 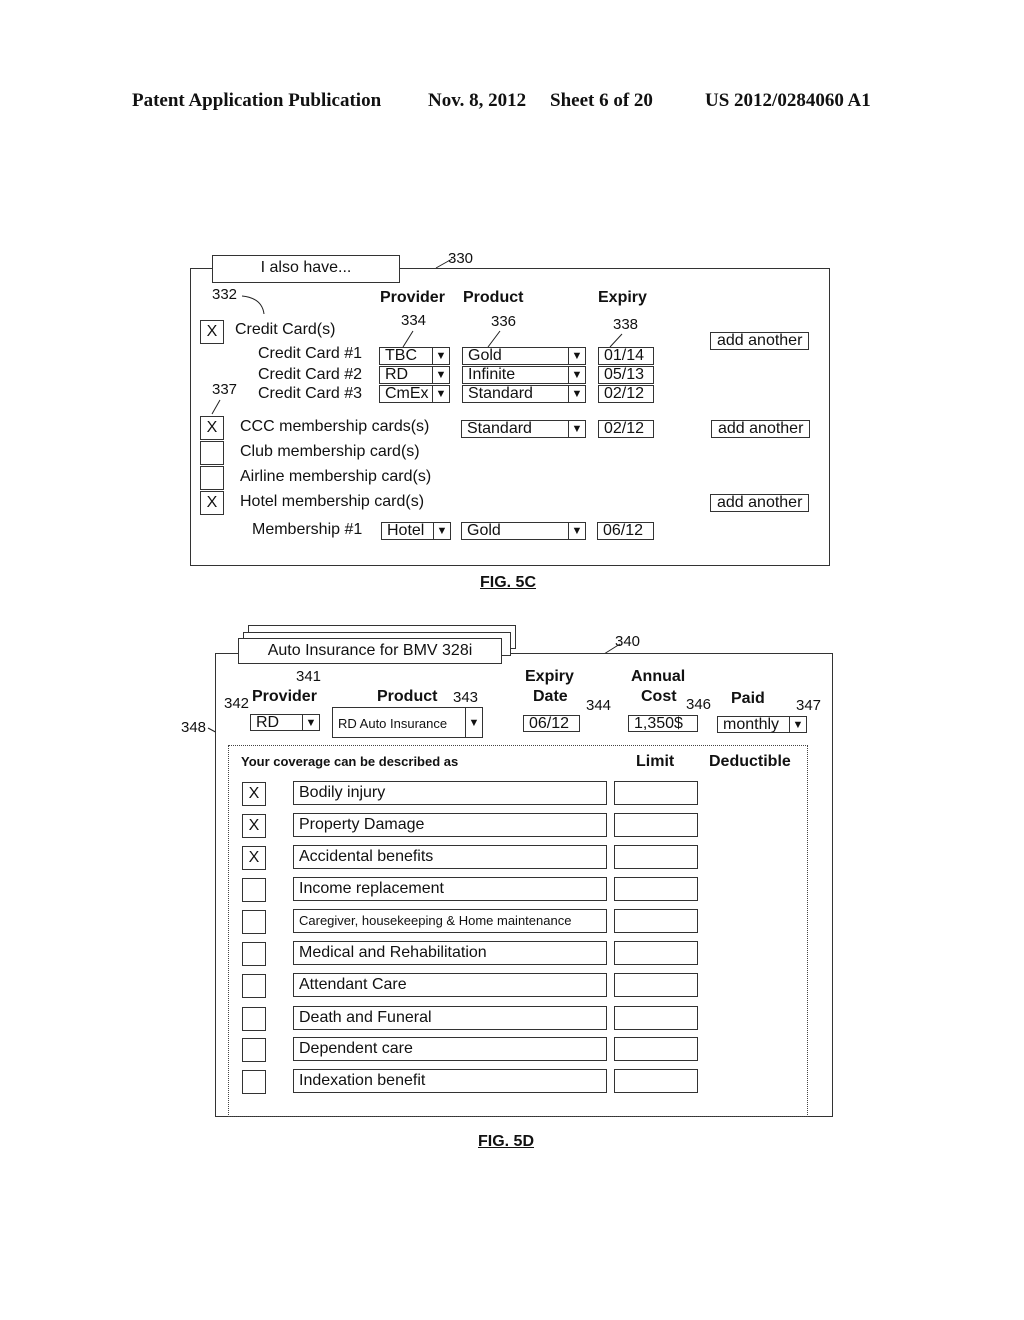 I want to click on ref-332: 332, so click(x=225, y=294).